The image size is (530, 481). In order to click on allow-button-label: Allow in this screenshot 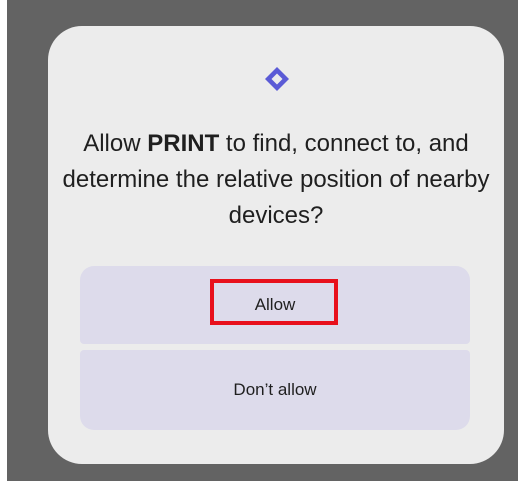, I will do `click(275, 304)`.